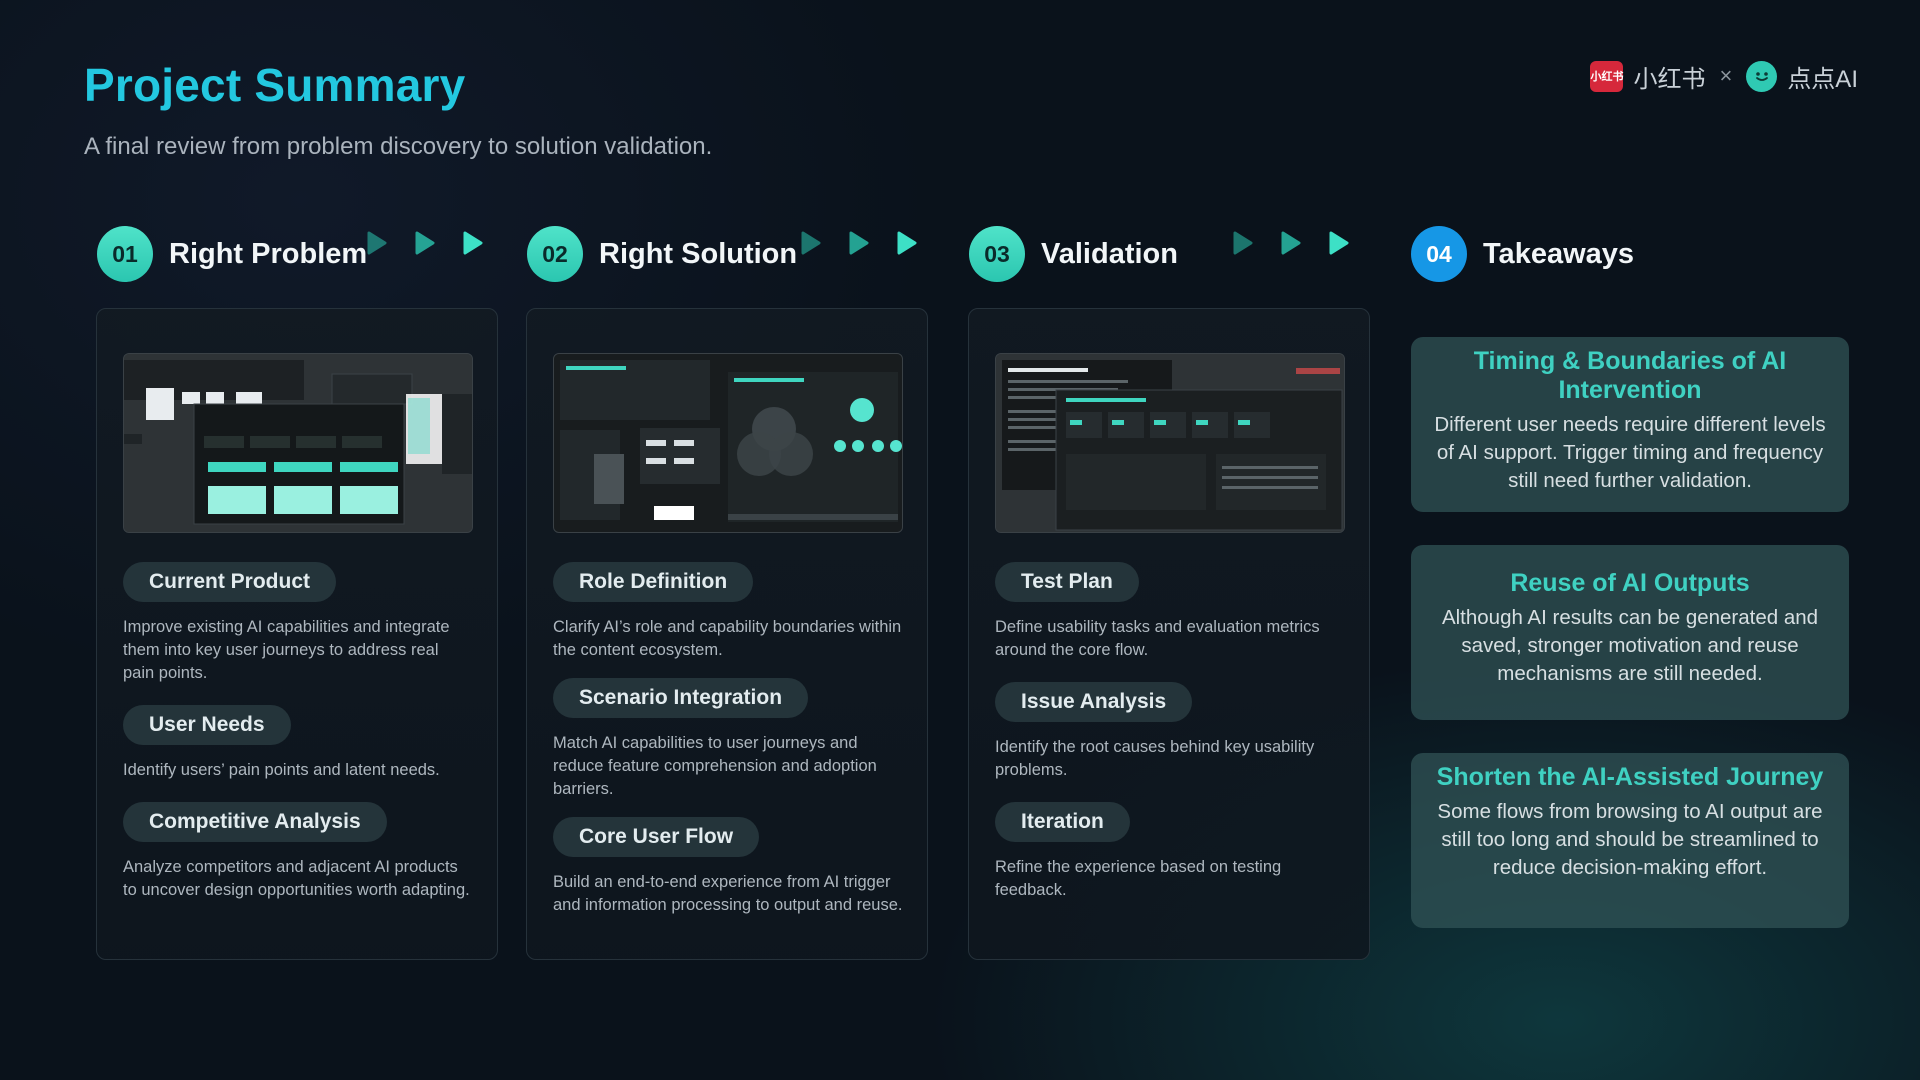  What do you see at coordinates (1094, 702) in the screenshot?
I see `tag-issue-analysis: Issue Analysis` at bounding box center [1094, 702].